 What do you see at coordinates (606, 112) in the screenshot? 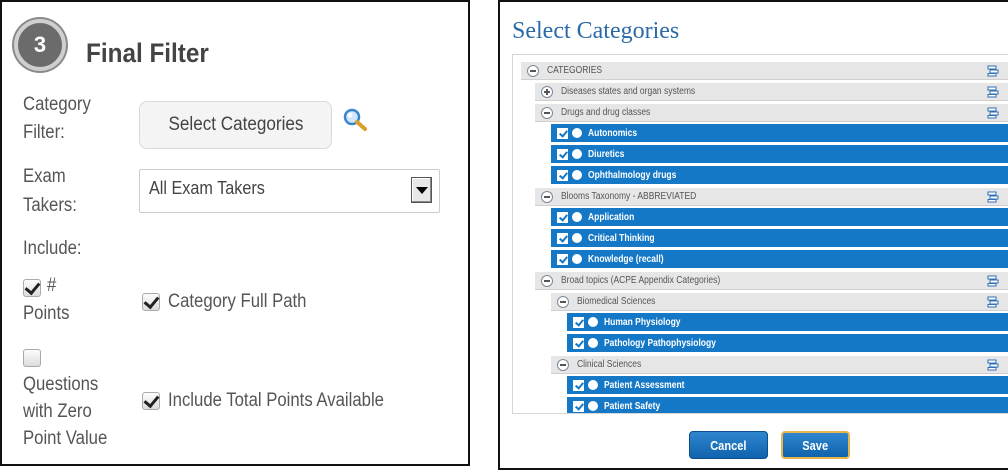
I see `category-label: Drugs and drug classes` at bounding box center [606, 112].